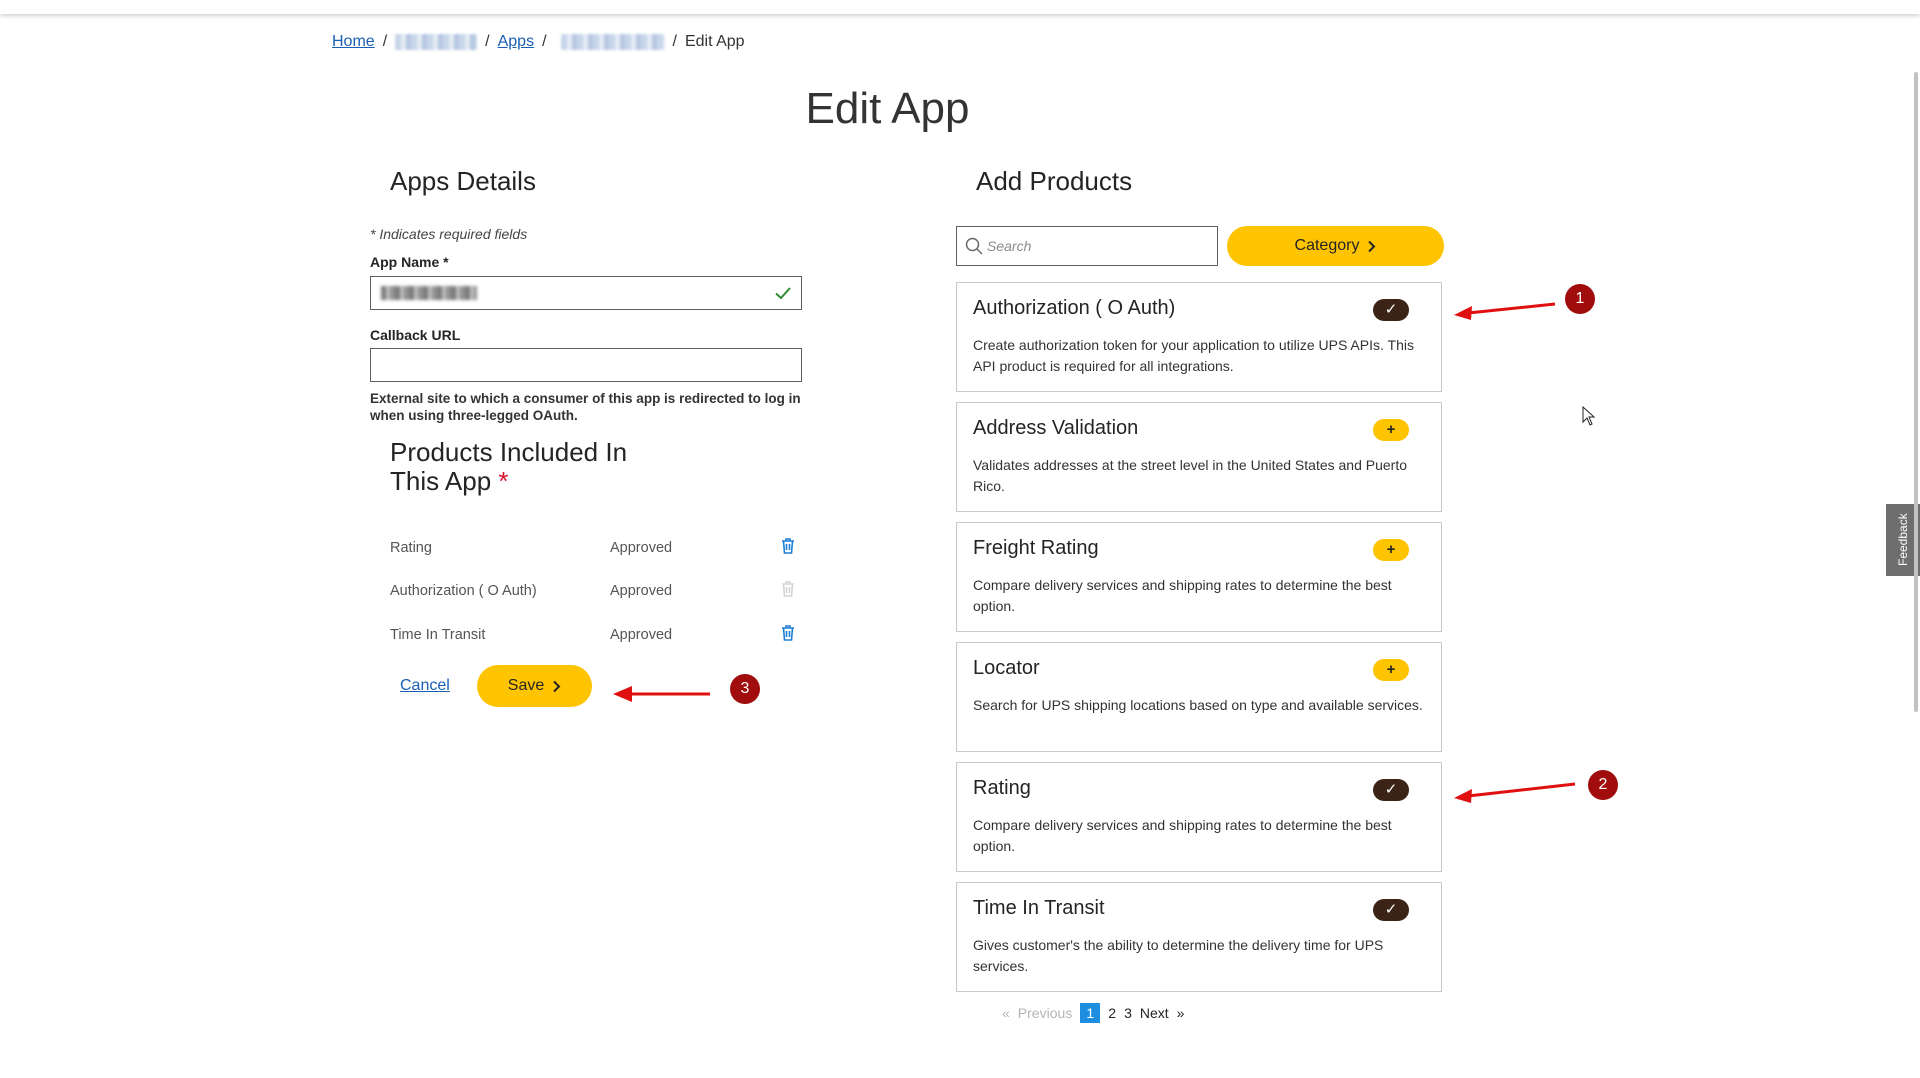 Image resolution: width=1920 pixels, height=1078 pixels. What do you see at coordinates (1181, 1013) in the screenshot?
I see `pagination-next-glyph: »` at bounding box center [1181, 1013].